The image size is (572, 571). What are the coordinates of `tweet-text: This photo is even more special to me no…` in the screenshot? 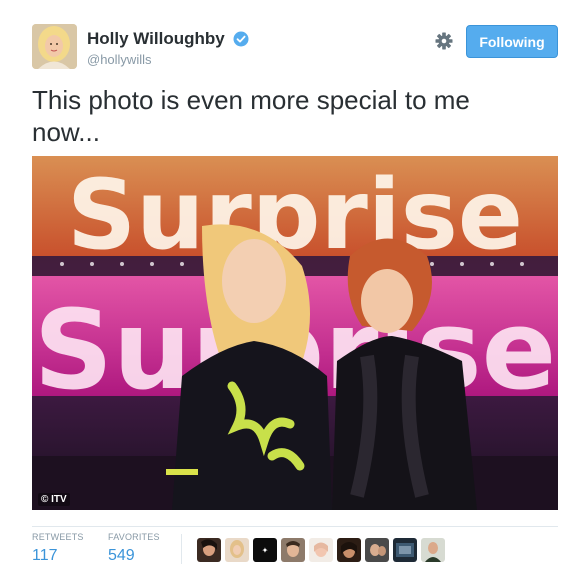 It's located at (251, 116).